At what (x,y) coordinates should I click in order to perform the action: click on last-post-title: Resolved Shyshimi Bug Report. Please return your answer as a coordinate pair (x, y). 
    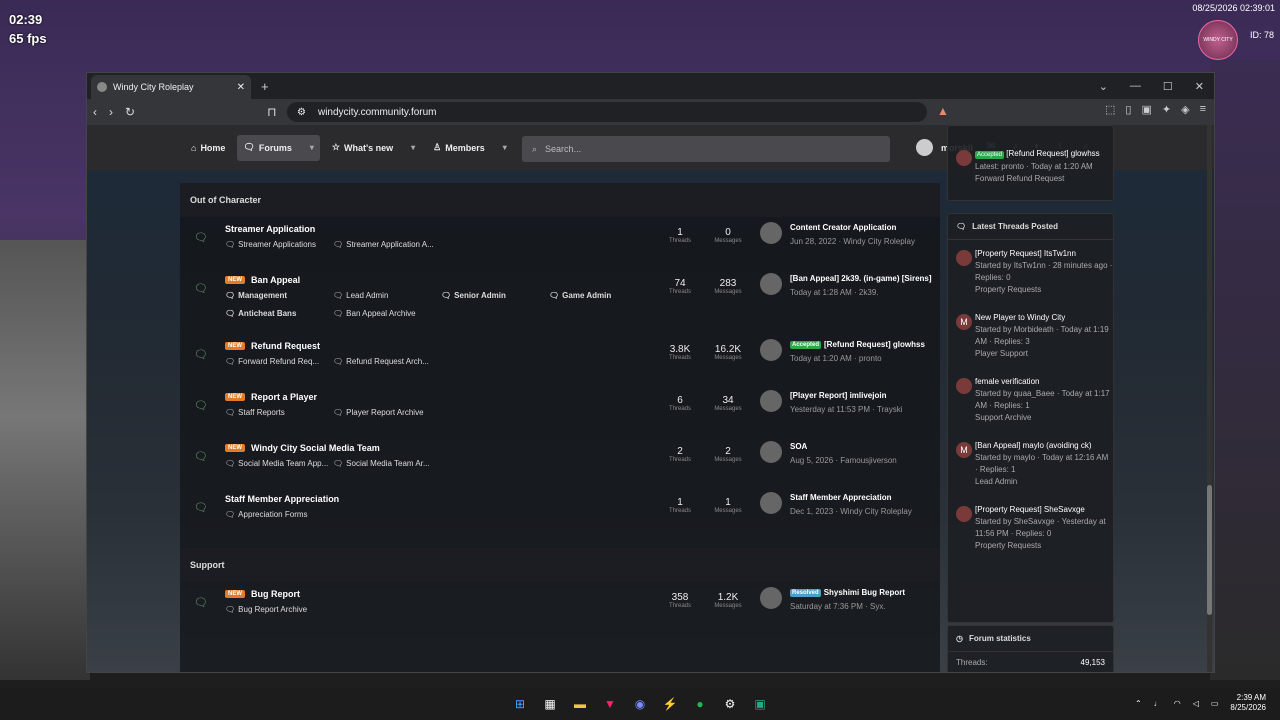
    Looking at the image, I should click on (847, 592).